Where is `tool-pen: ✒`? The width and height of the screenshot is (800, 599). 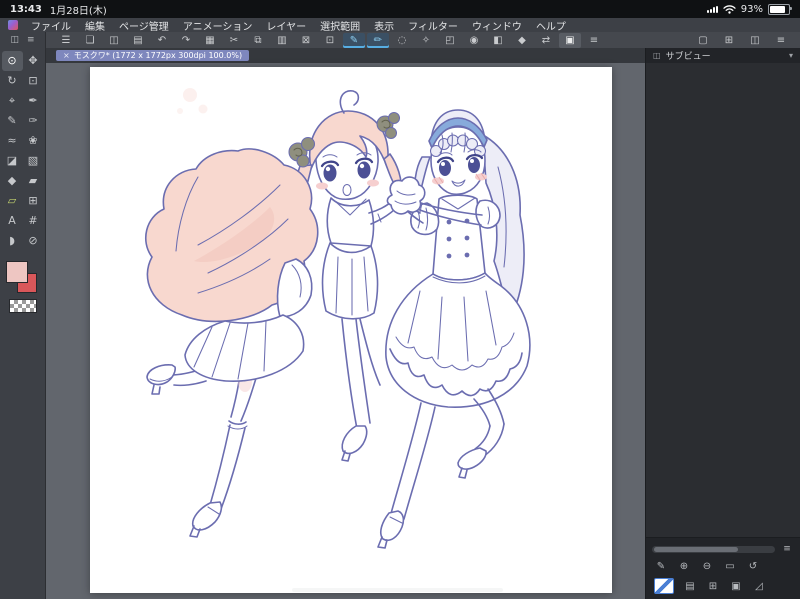 tool-pen: ✒ is located at coordinates (33, 101).